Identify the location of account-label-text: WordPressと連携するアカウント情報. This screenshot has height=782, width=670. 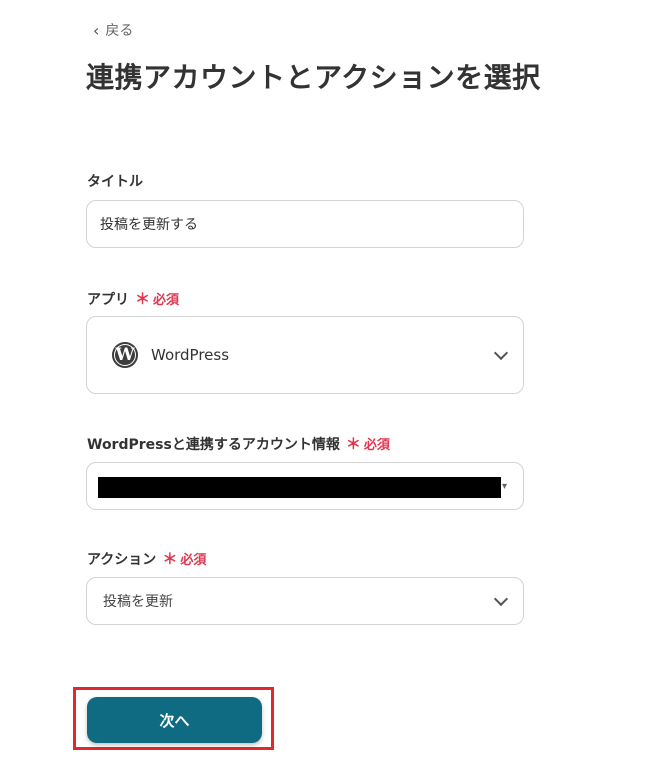
(213, 445).